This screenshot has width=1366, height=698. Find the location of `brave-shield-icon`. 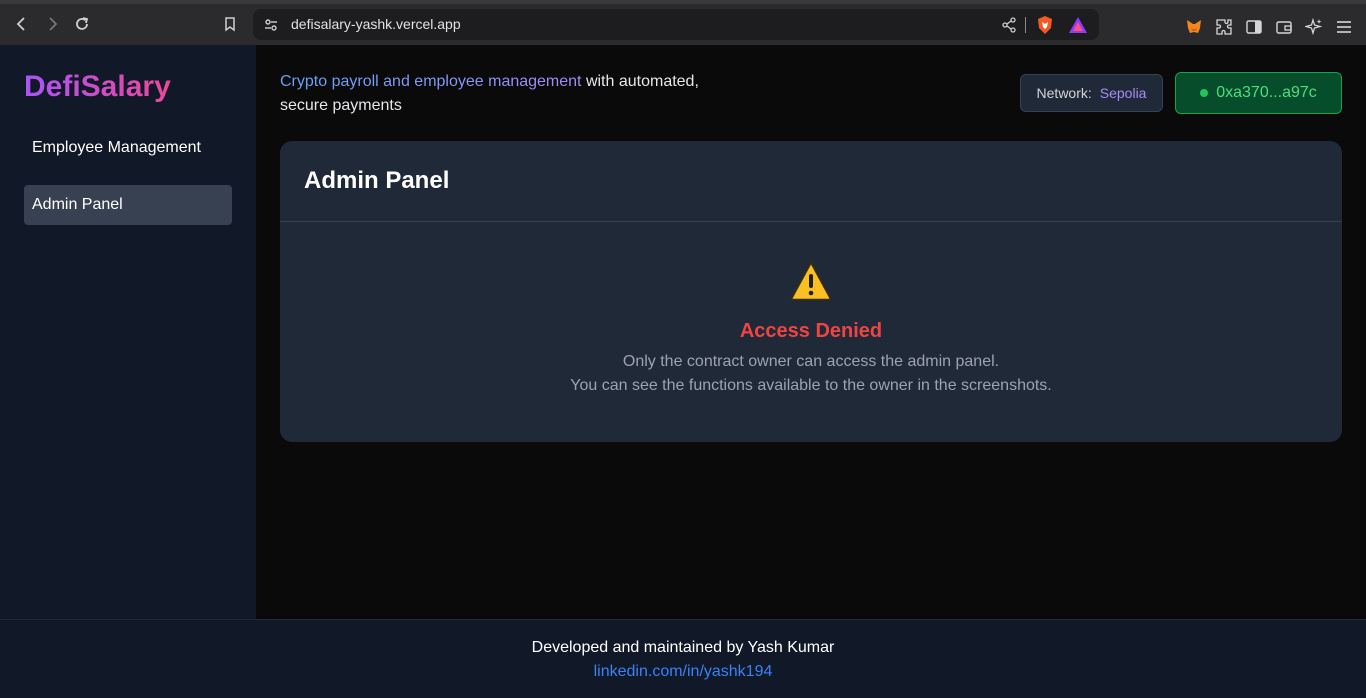

brave-shield-icon is located at coordinates (1045, 25).